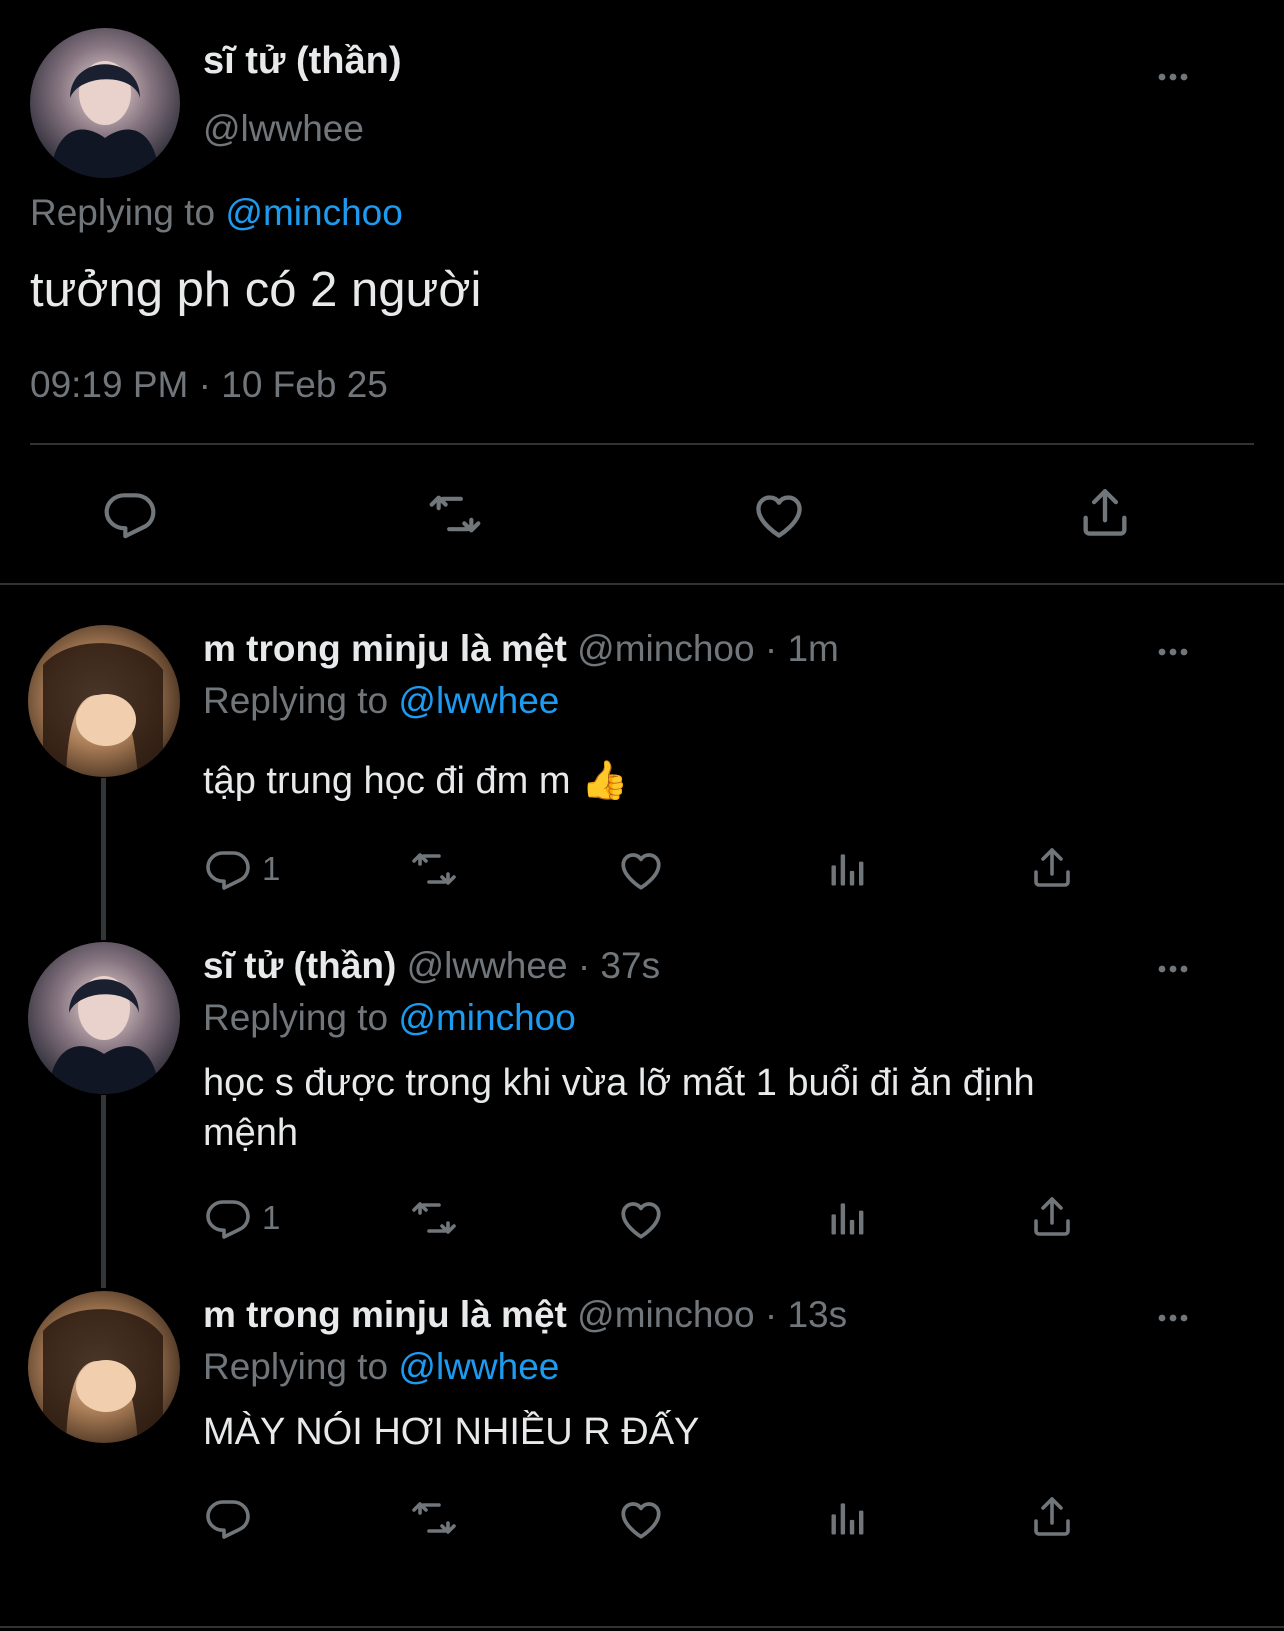 The height and width of the screenshot is (1631, 1284). I want to click on thumbs-up-emoji: 👍, so click(605, 780).